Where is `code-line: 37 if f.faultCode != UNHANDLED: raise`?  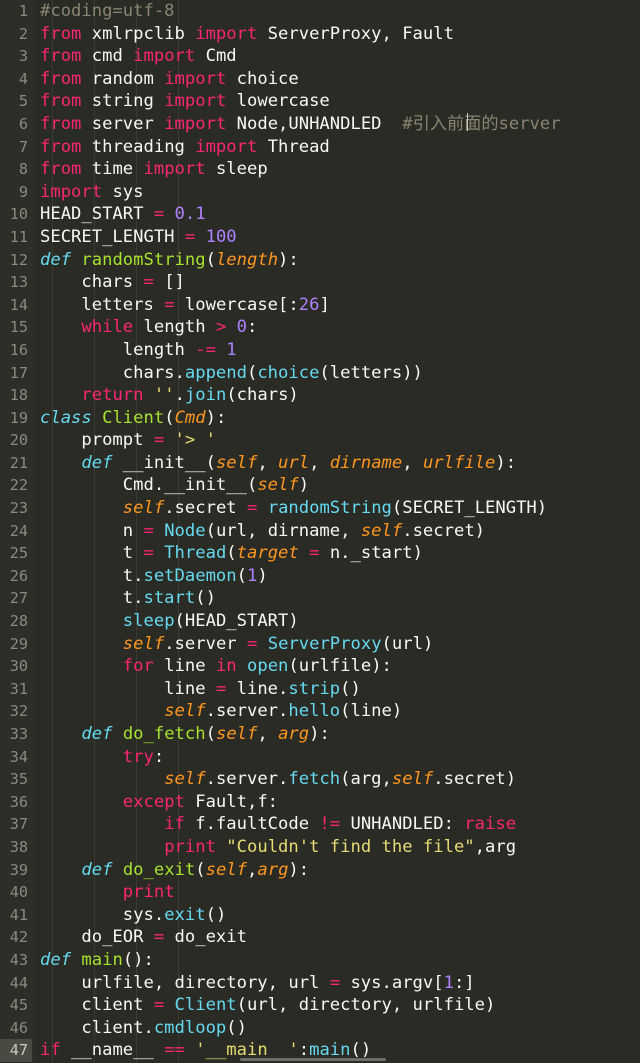 code-line: 37 if f.faultCode != UNHANDLED: raise is located at coordinates (320, 824).